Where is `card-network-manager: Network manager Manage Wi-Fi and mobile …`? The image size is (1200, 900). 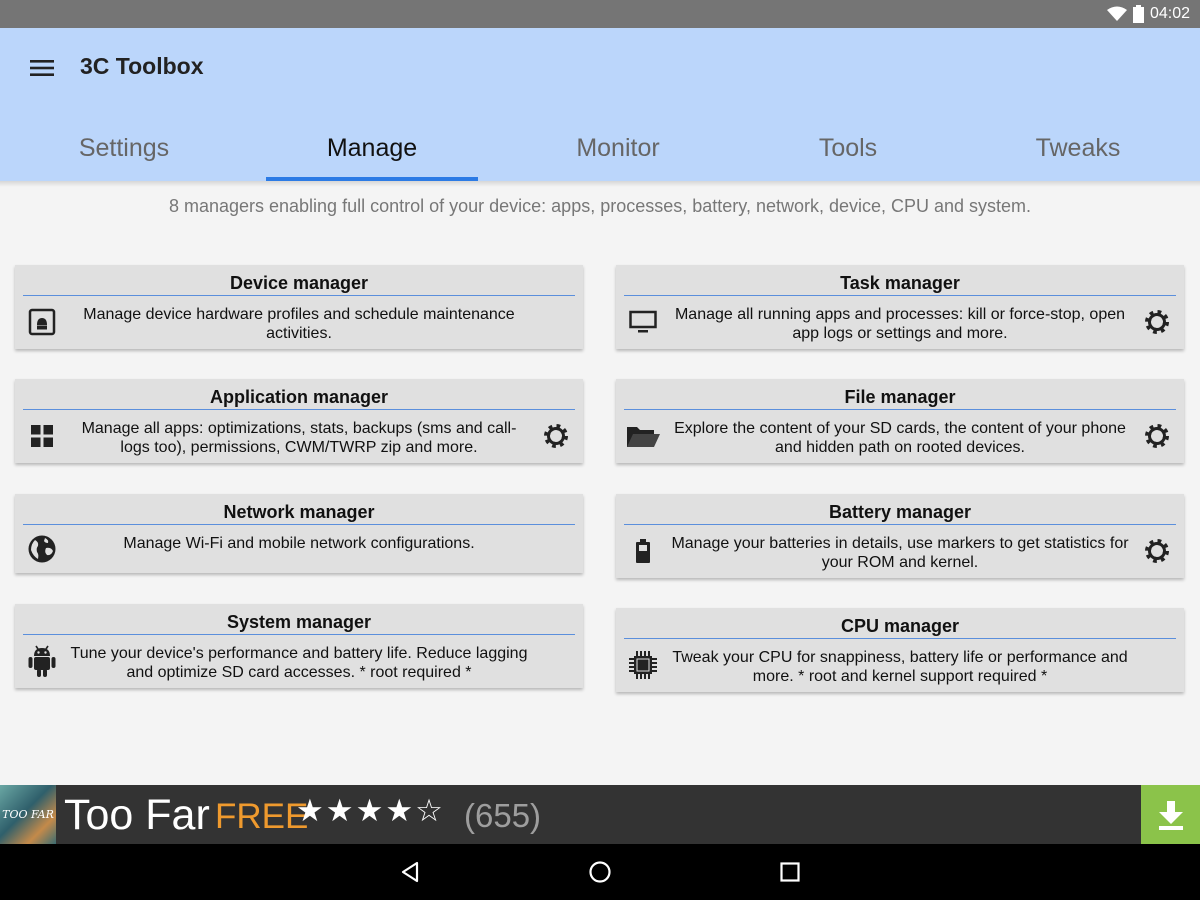 card-network-manager: Network manager Manage Wi-Fi and mobile … is located at coordinates (299, 533).